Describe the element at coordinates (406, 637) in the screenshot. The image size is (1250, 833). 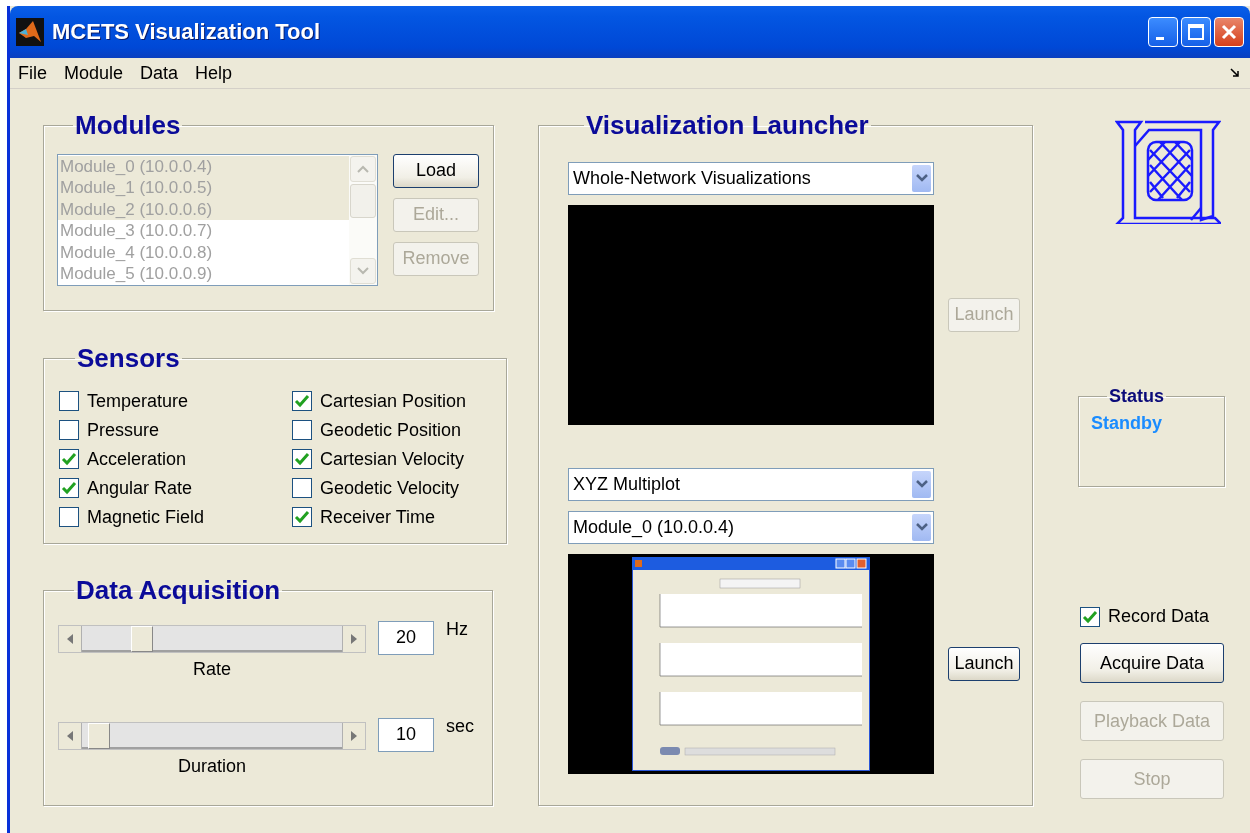
I see `number-field: 20` at that location.